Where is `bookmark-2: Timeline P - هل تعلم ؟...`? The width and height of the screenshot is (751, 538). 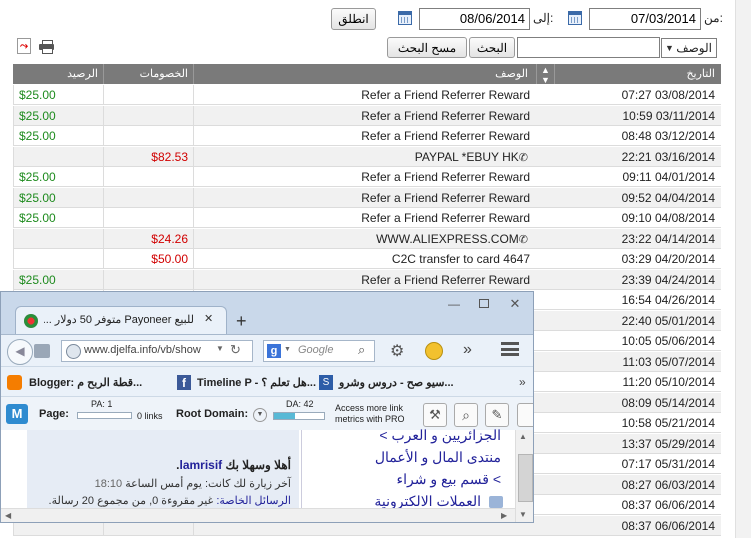 bookmark-2: Timeline P - هل تعلم ؟... is located at coordinates (256, 382).